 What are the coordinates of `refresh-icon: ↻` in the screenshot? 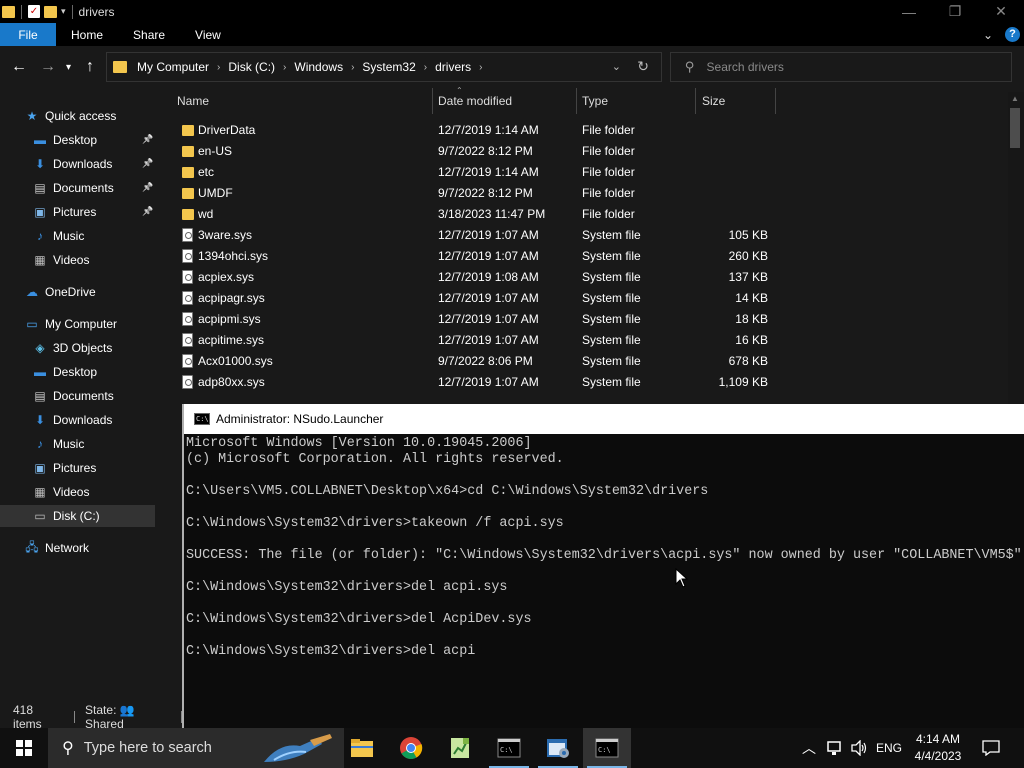 It's located at (643, 66).